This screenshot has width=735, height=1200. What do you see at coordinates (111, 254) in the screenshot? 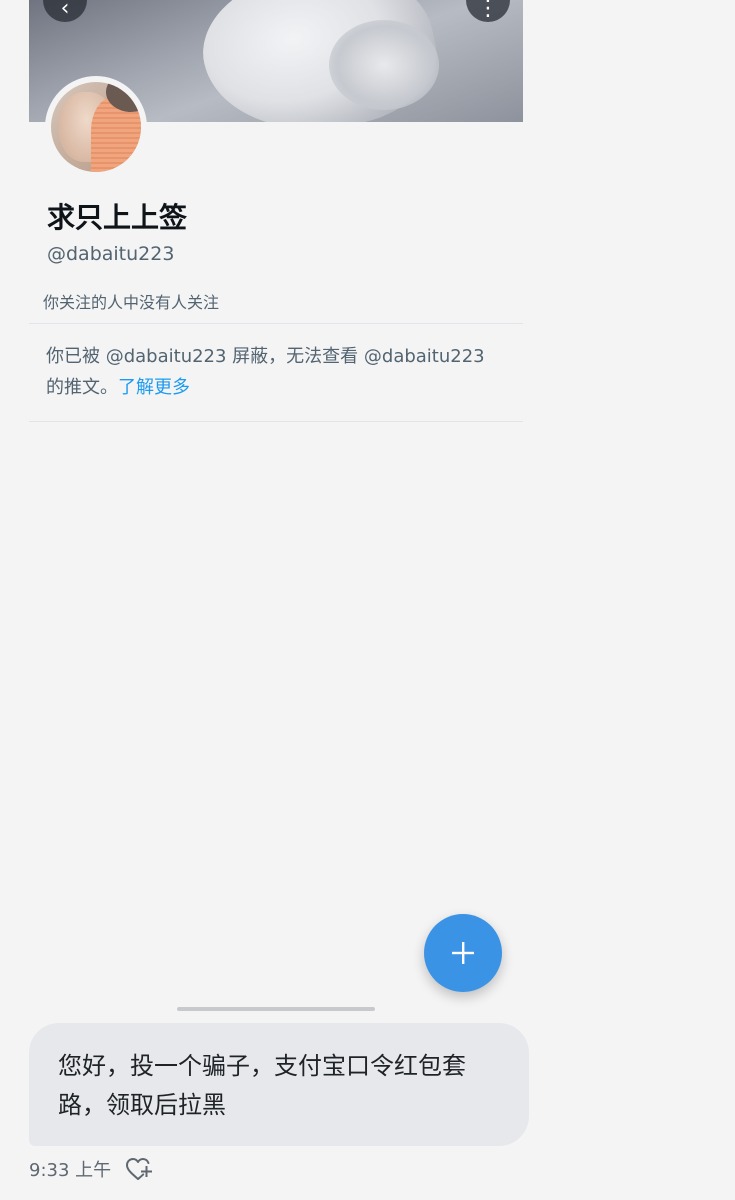
I see `profile-handle: @dabaitu223` at bounding box center [111, 254].